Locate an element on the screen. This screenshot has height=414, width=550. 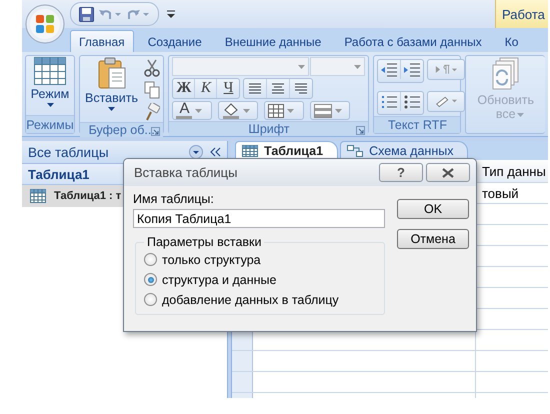
column-header: Тип данны is located at coordinates (514, 171).